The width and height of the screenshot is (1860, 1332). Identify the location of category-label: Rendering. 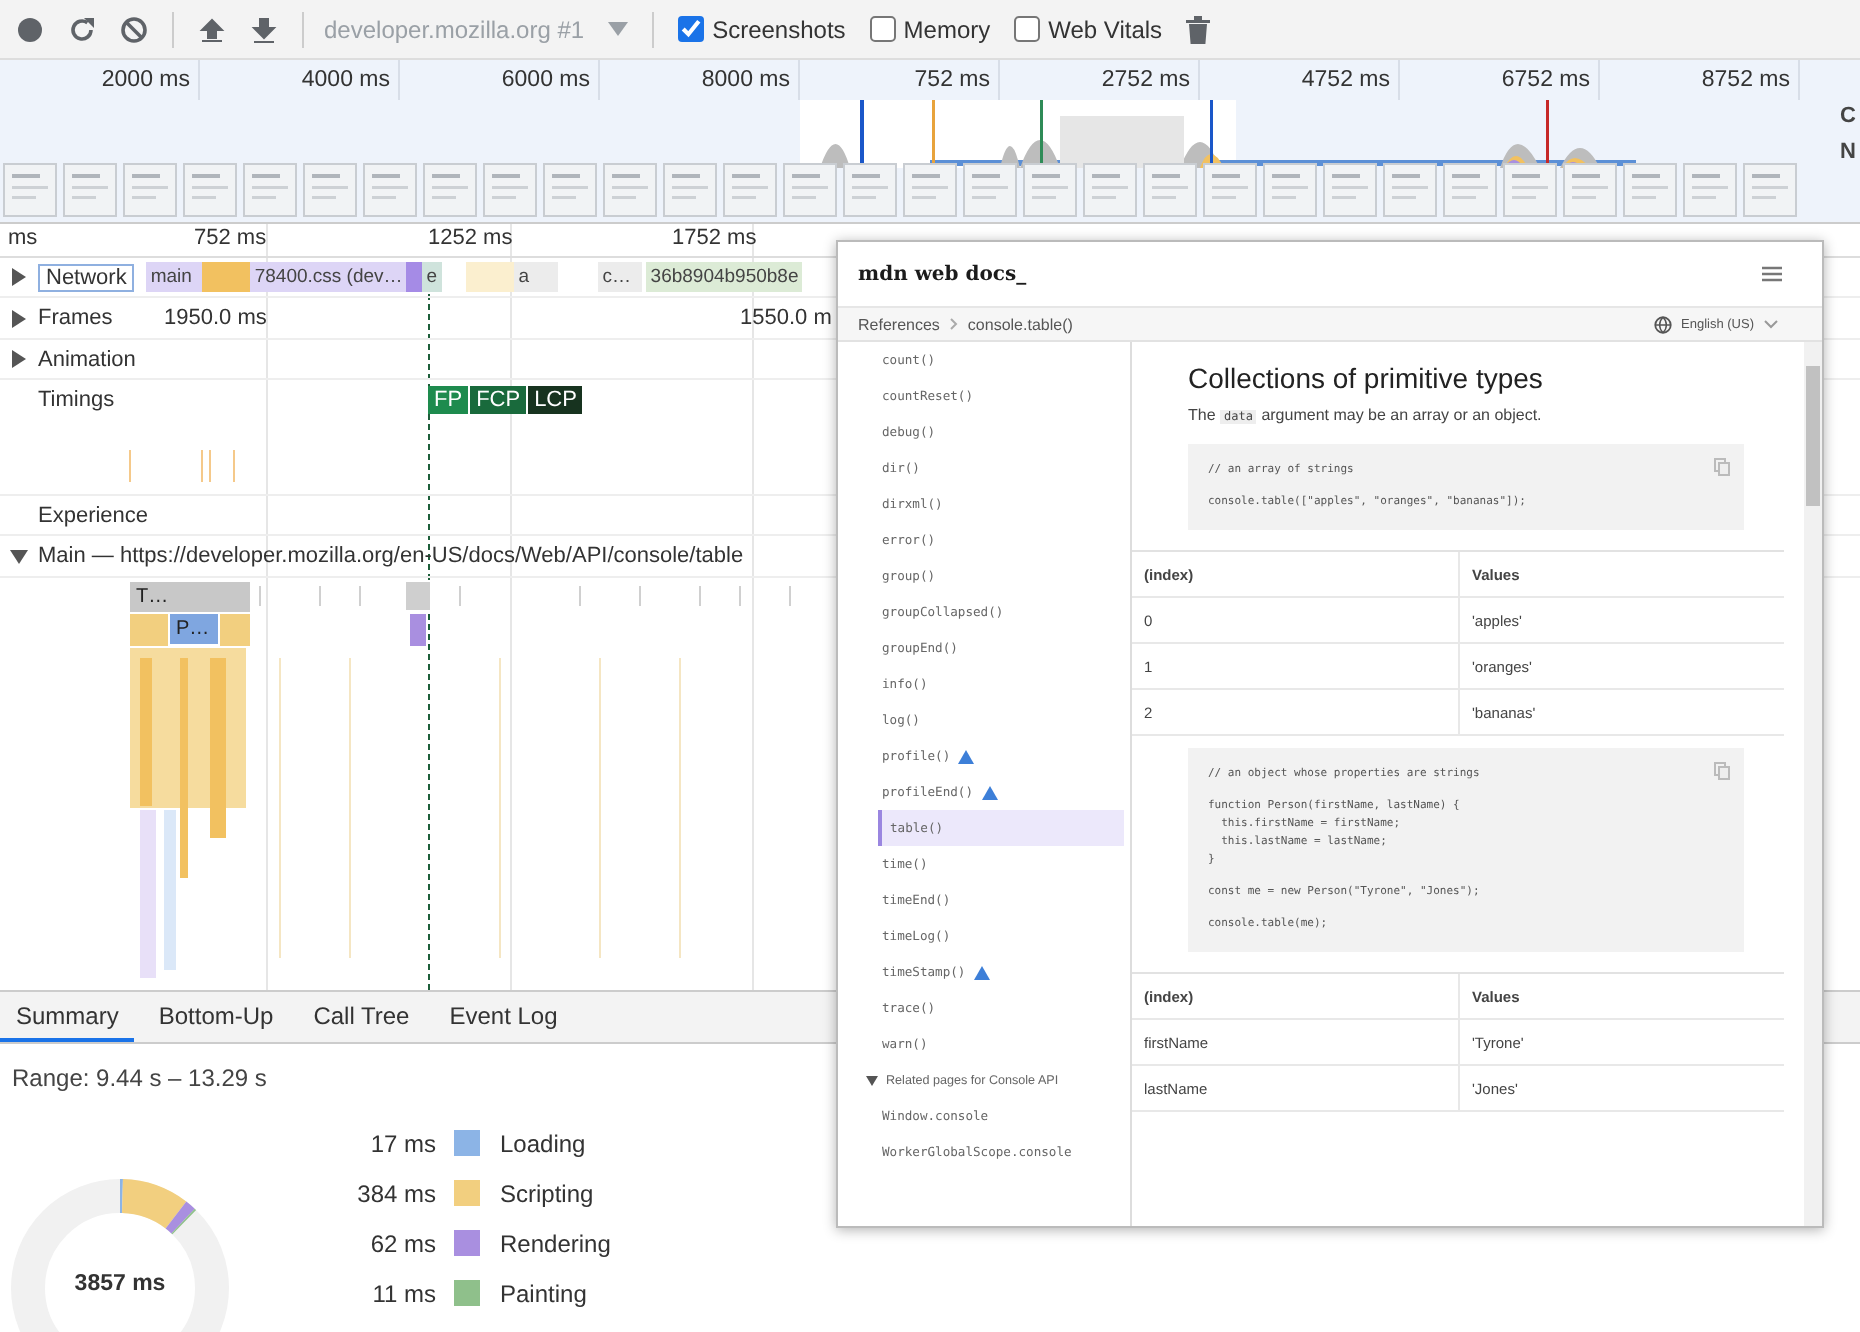
(555, 1243).